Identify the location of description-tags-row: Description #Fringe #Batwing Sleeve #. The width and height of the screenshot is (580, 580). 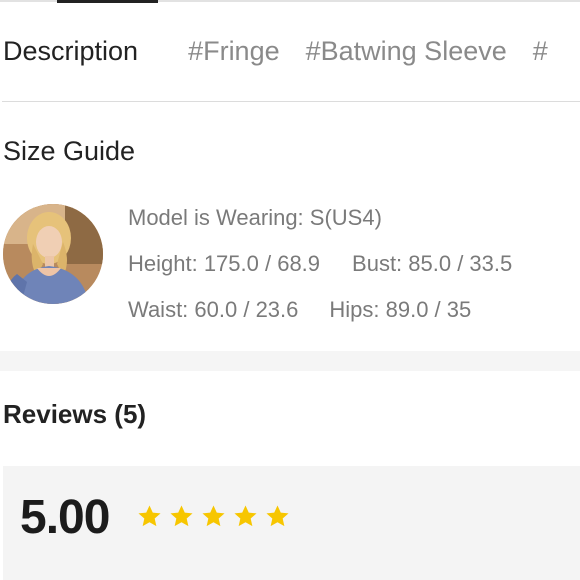
(290, 51).